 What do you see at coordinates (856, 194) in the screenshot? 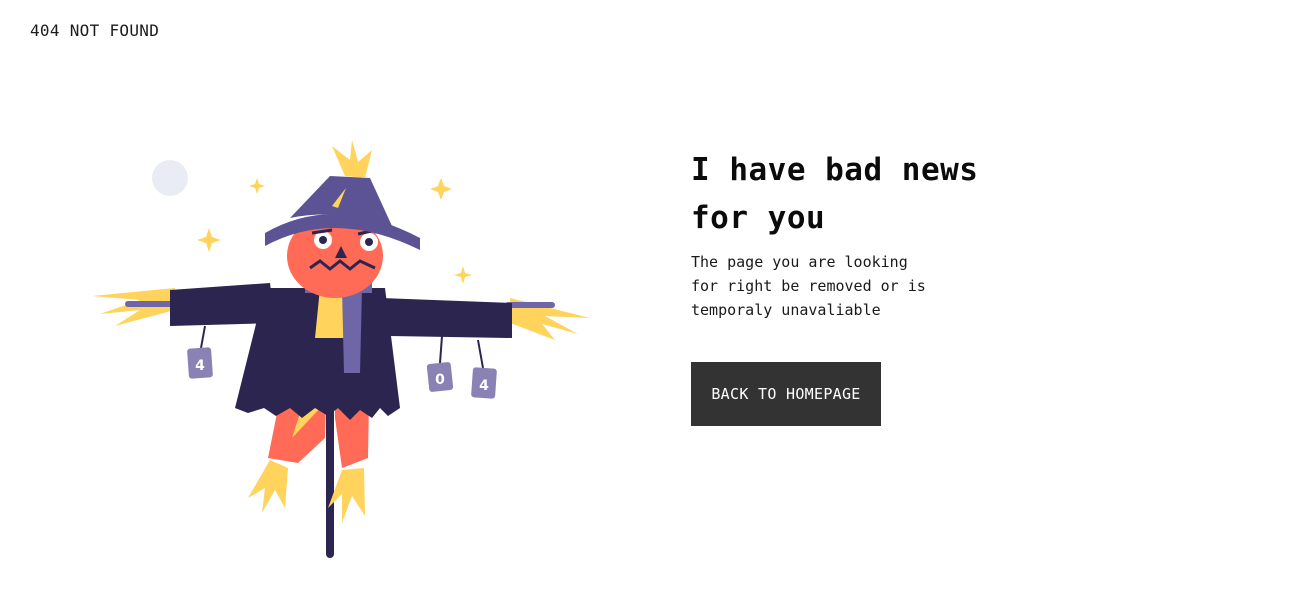
I see `page-title: I have bad news for you` at bounding box center [856, 194].